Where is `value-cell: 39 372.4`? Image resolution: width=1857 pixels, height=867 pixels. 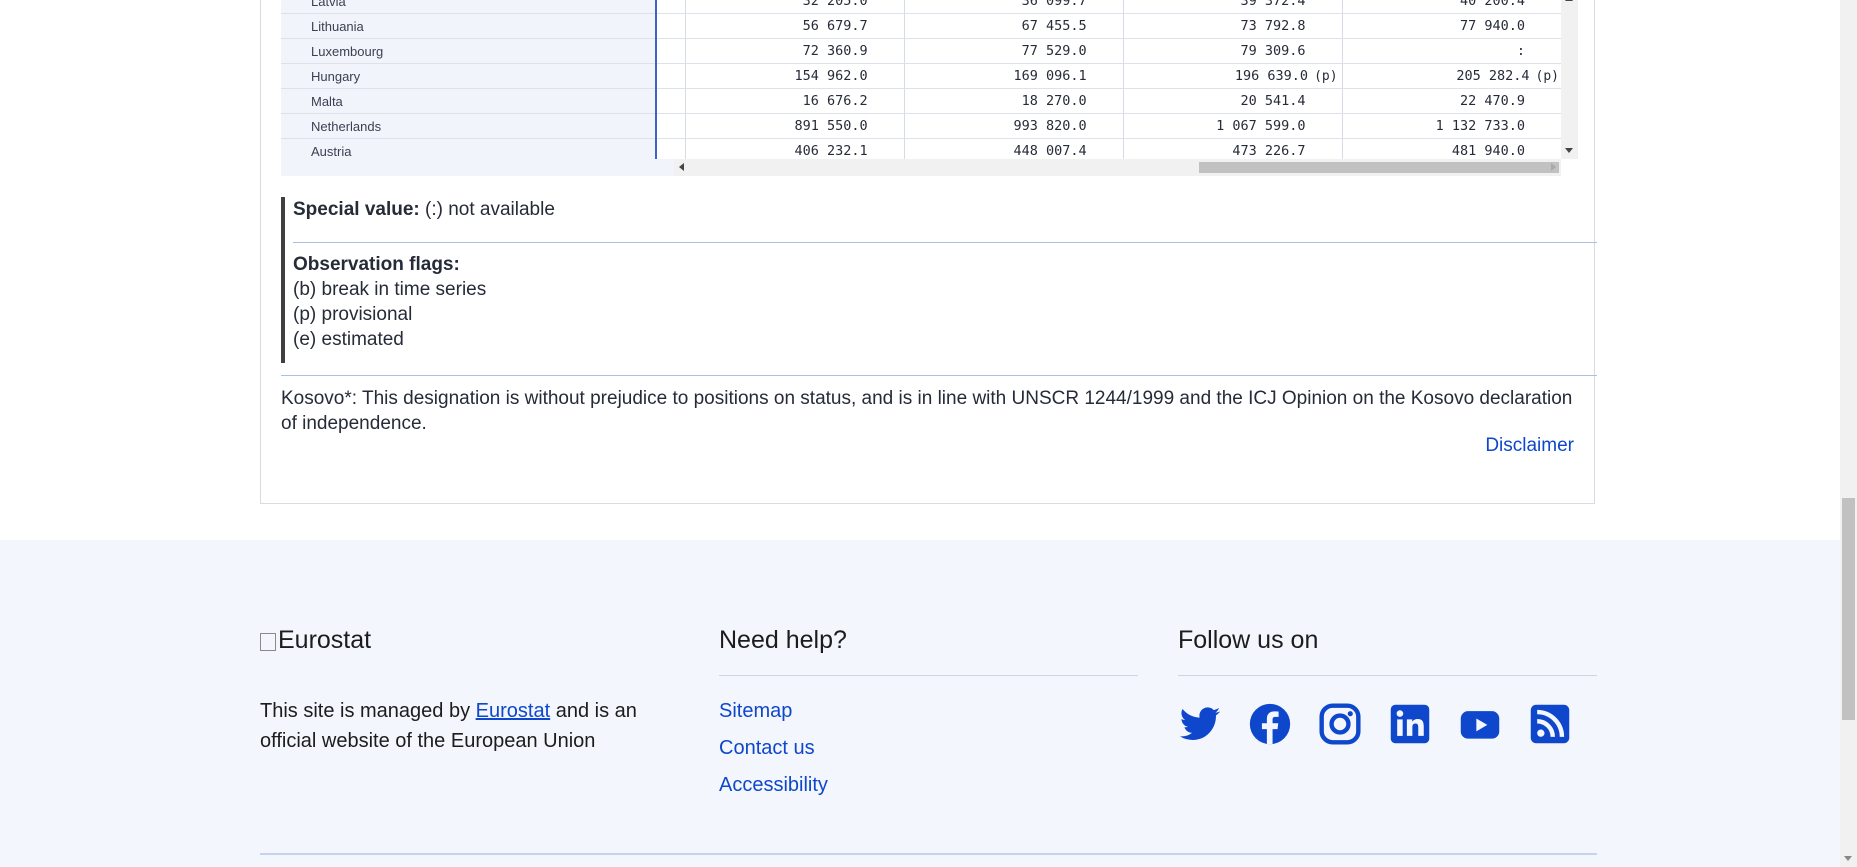 value-cell: 39 372.4 is located at coordinates (1233, 7).